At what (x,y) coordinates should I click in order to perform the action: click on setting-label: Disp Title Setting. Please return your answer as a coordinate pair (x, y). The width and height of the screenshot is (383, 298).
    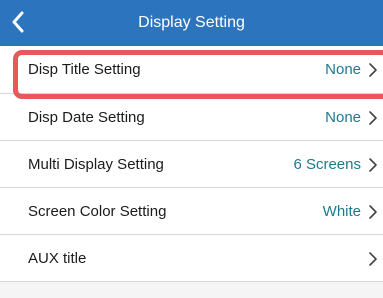
    Looking at the image, I should click on (84, 69).